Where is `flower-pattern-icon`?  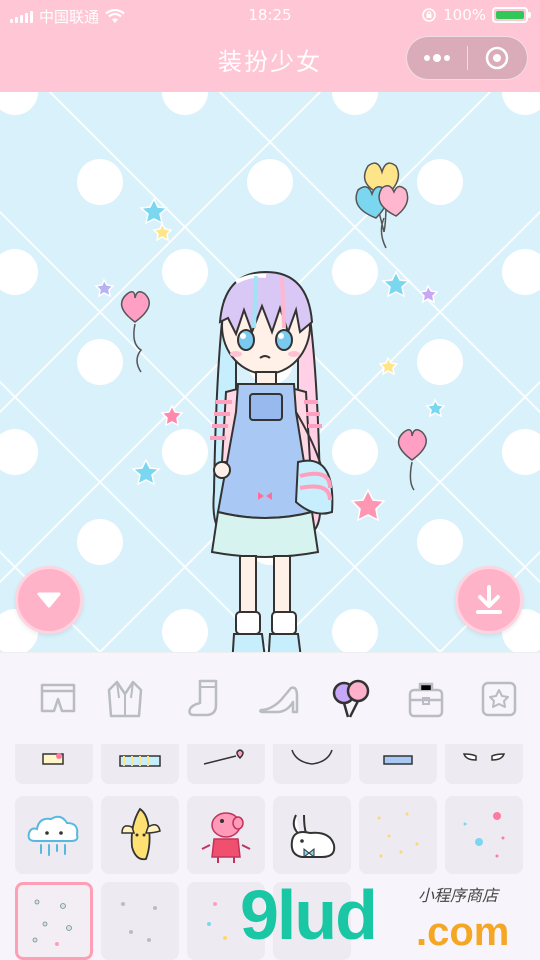 flower-pattern-icon is located at coordinates (484, 835).